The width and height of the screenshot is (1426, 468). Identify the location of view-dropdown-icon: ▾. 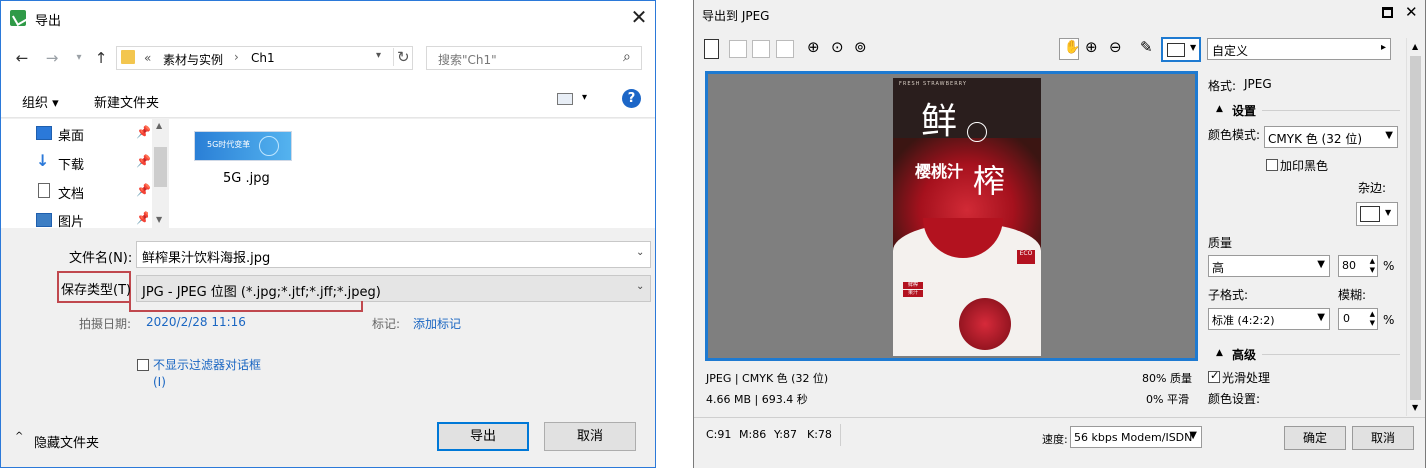
(584, 97).